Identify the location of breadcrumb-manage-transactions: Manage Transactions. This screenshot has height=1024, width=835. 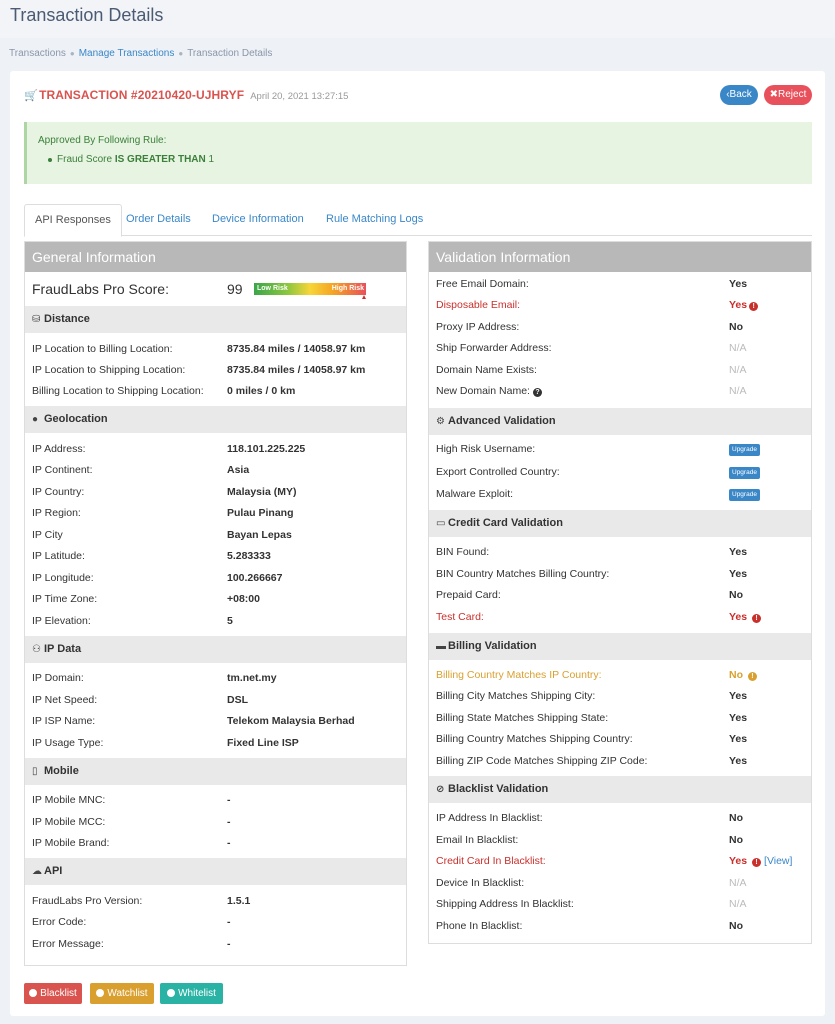
(127, 53).